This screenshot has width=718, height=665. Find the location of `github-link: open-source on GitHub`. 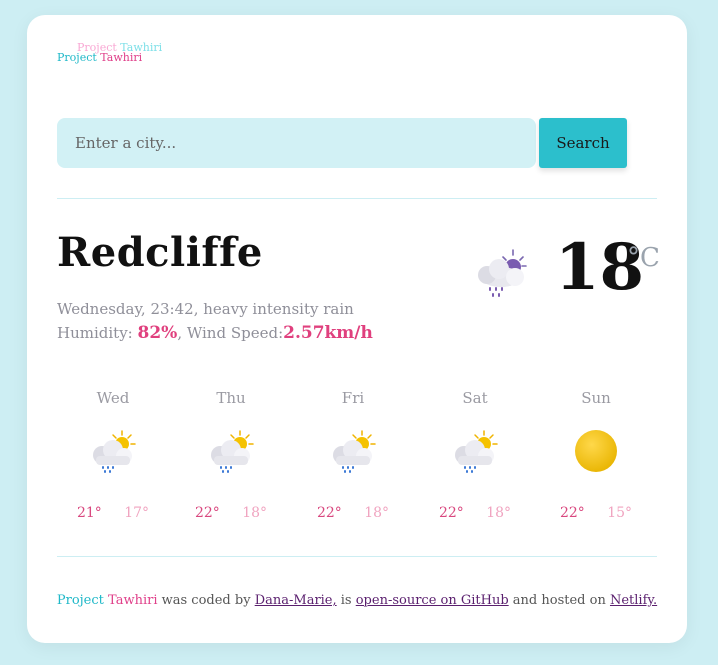

github-link: open-source on GitHub is located at coordinates (432, 600).